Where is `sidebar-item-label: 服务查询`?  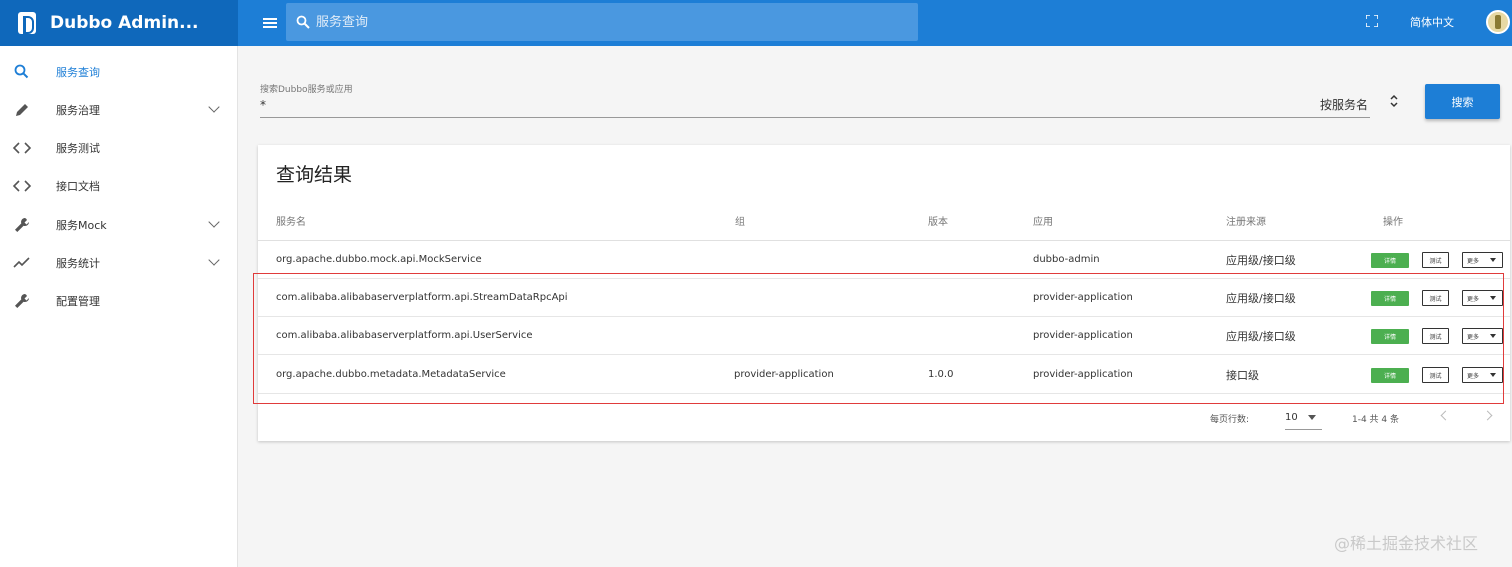
sidebar-item-label: 服务查询 is located at coordinates (78, 72).